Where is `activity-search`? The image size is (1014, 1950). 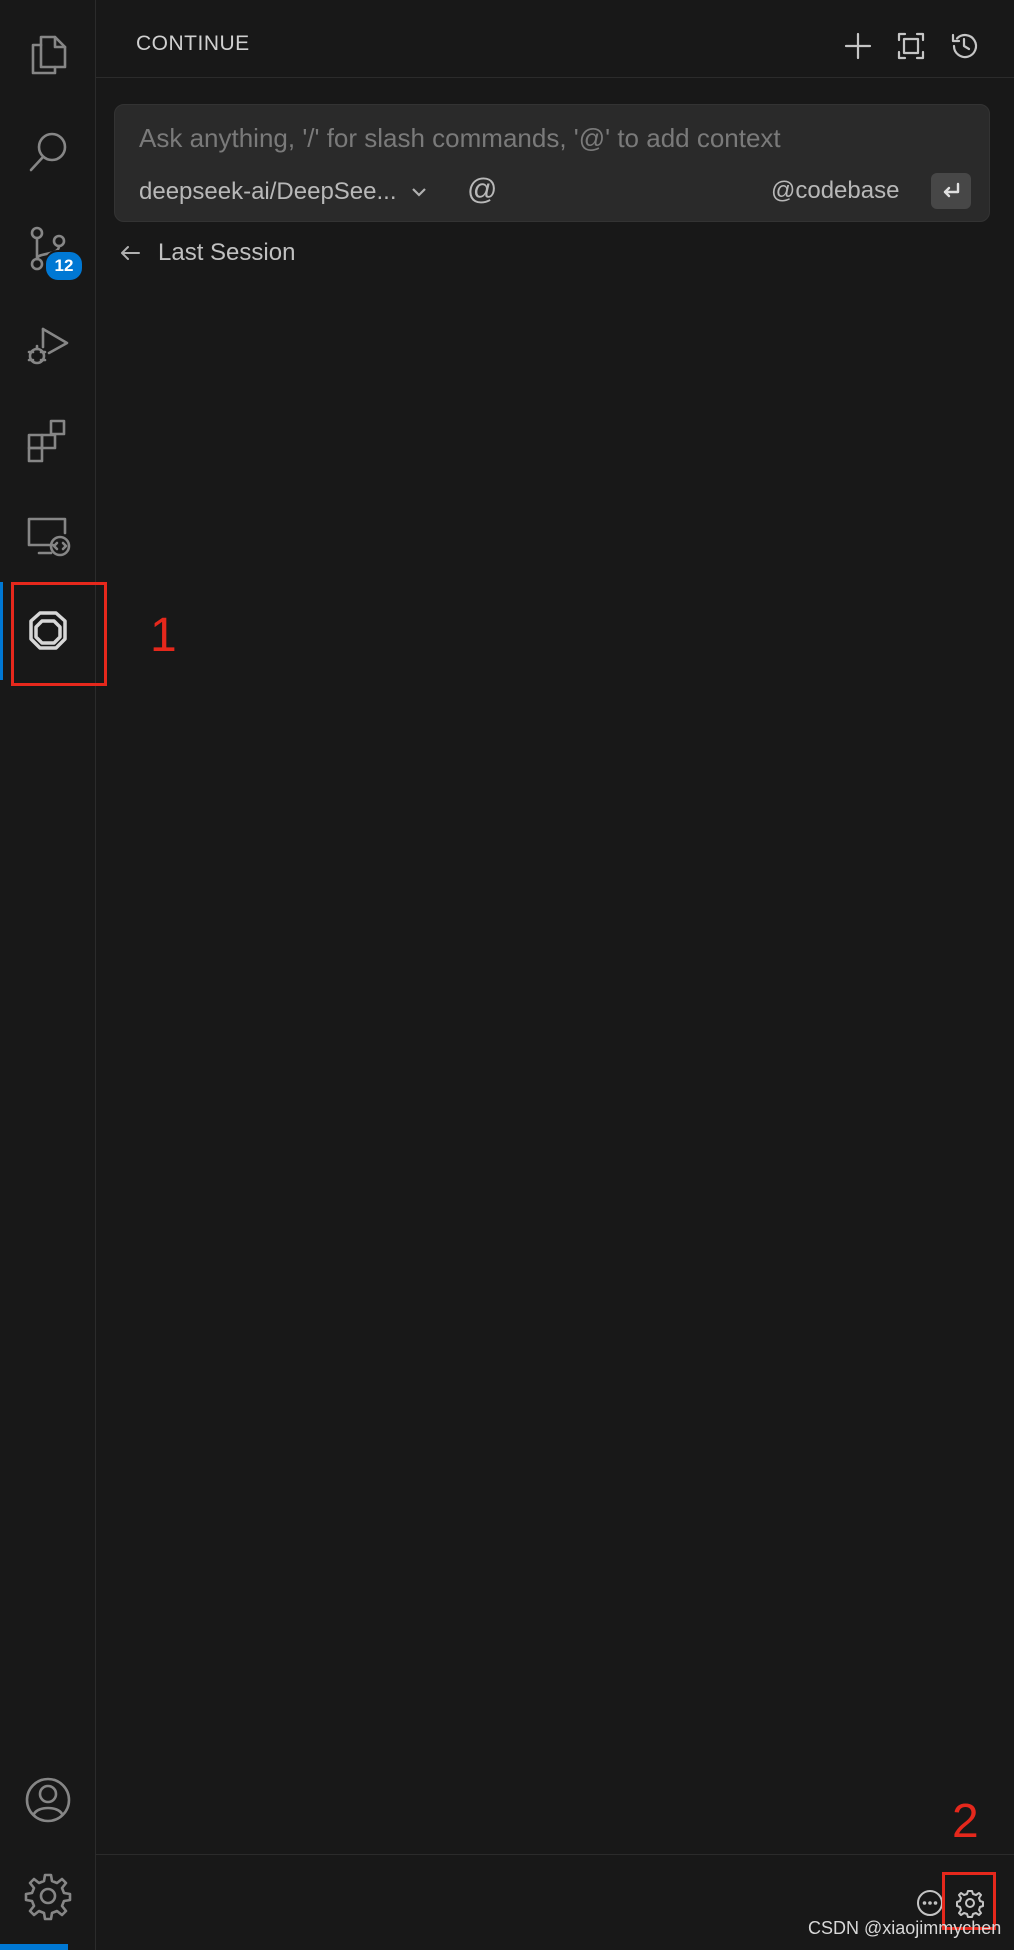
activity-search is located at coordinates (48, 152).